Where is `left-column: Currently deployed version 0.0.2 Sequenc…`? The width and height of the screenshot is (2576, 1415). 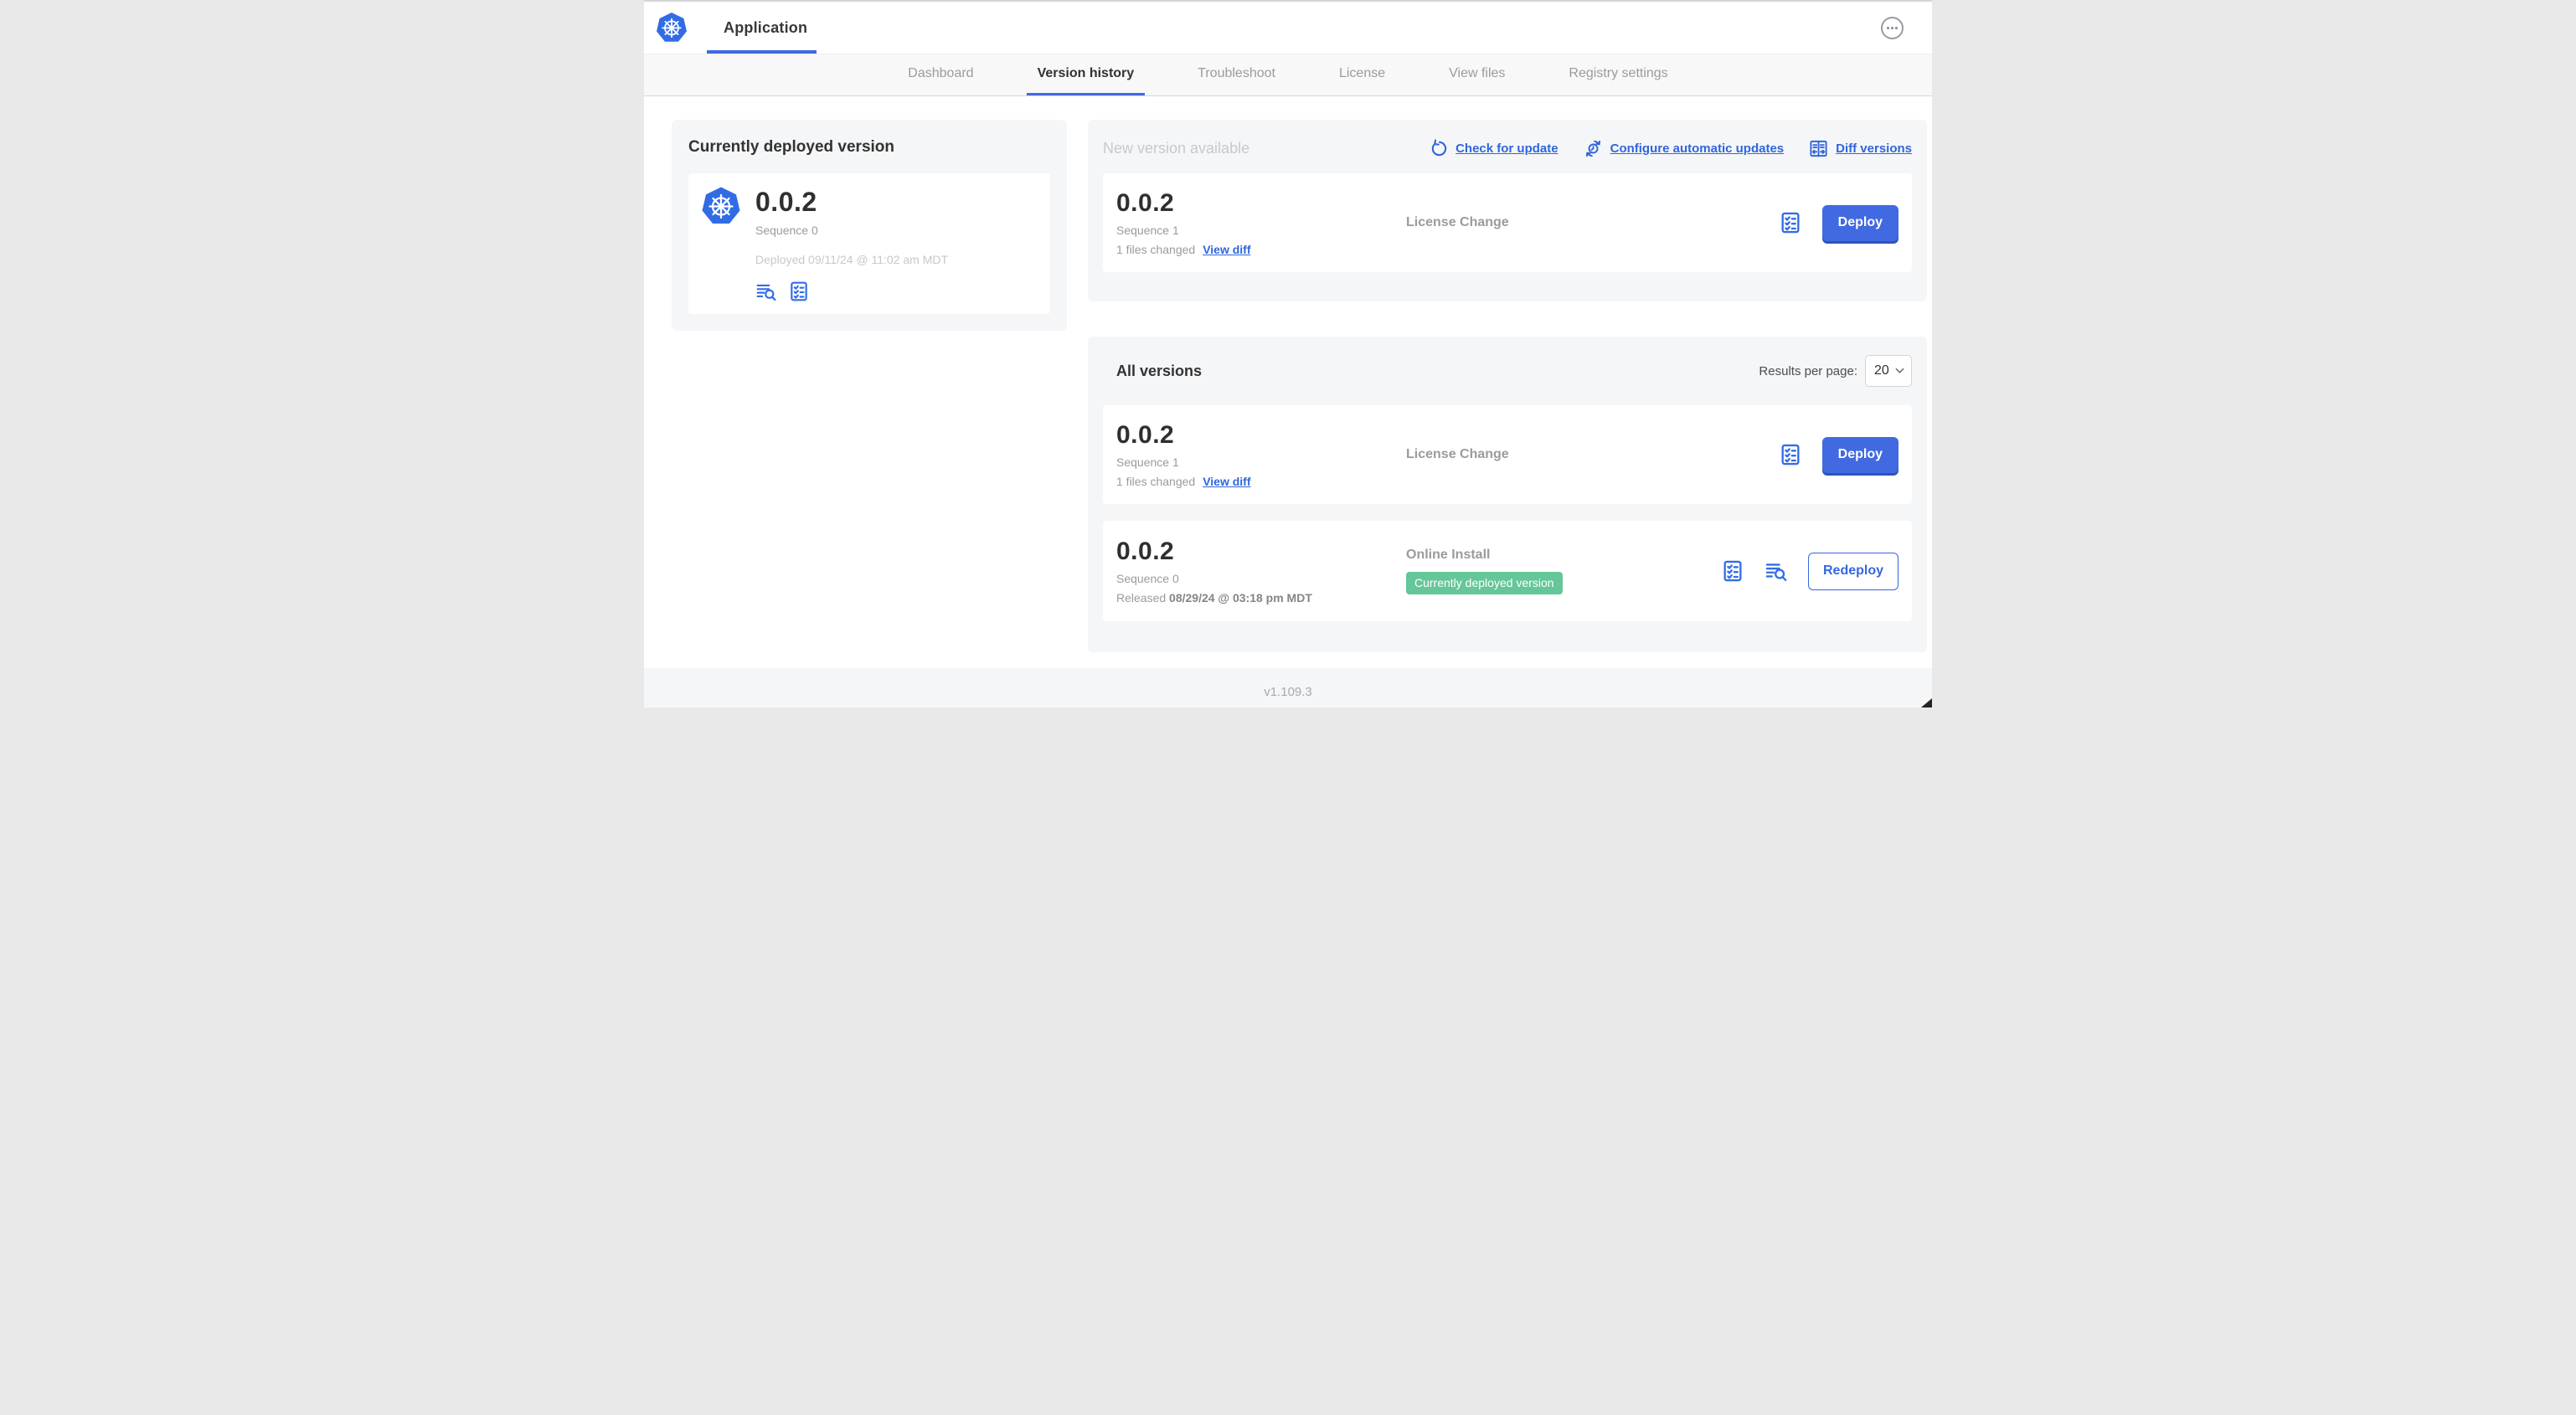
left-column: Currently deployed version 0.0.2 Sequenc… is located at coordinates (869, 225).